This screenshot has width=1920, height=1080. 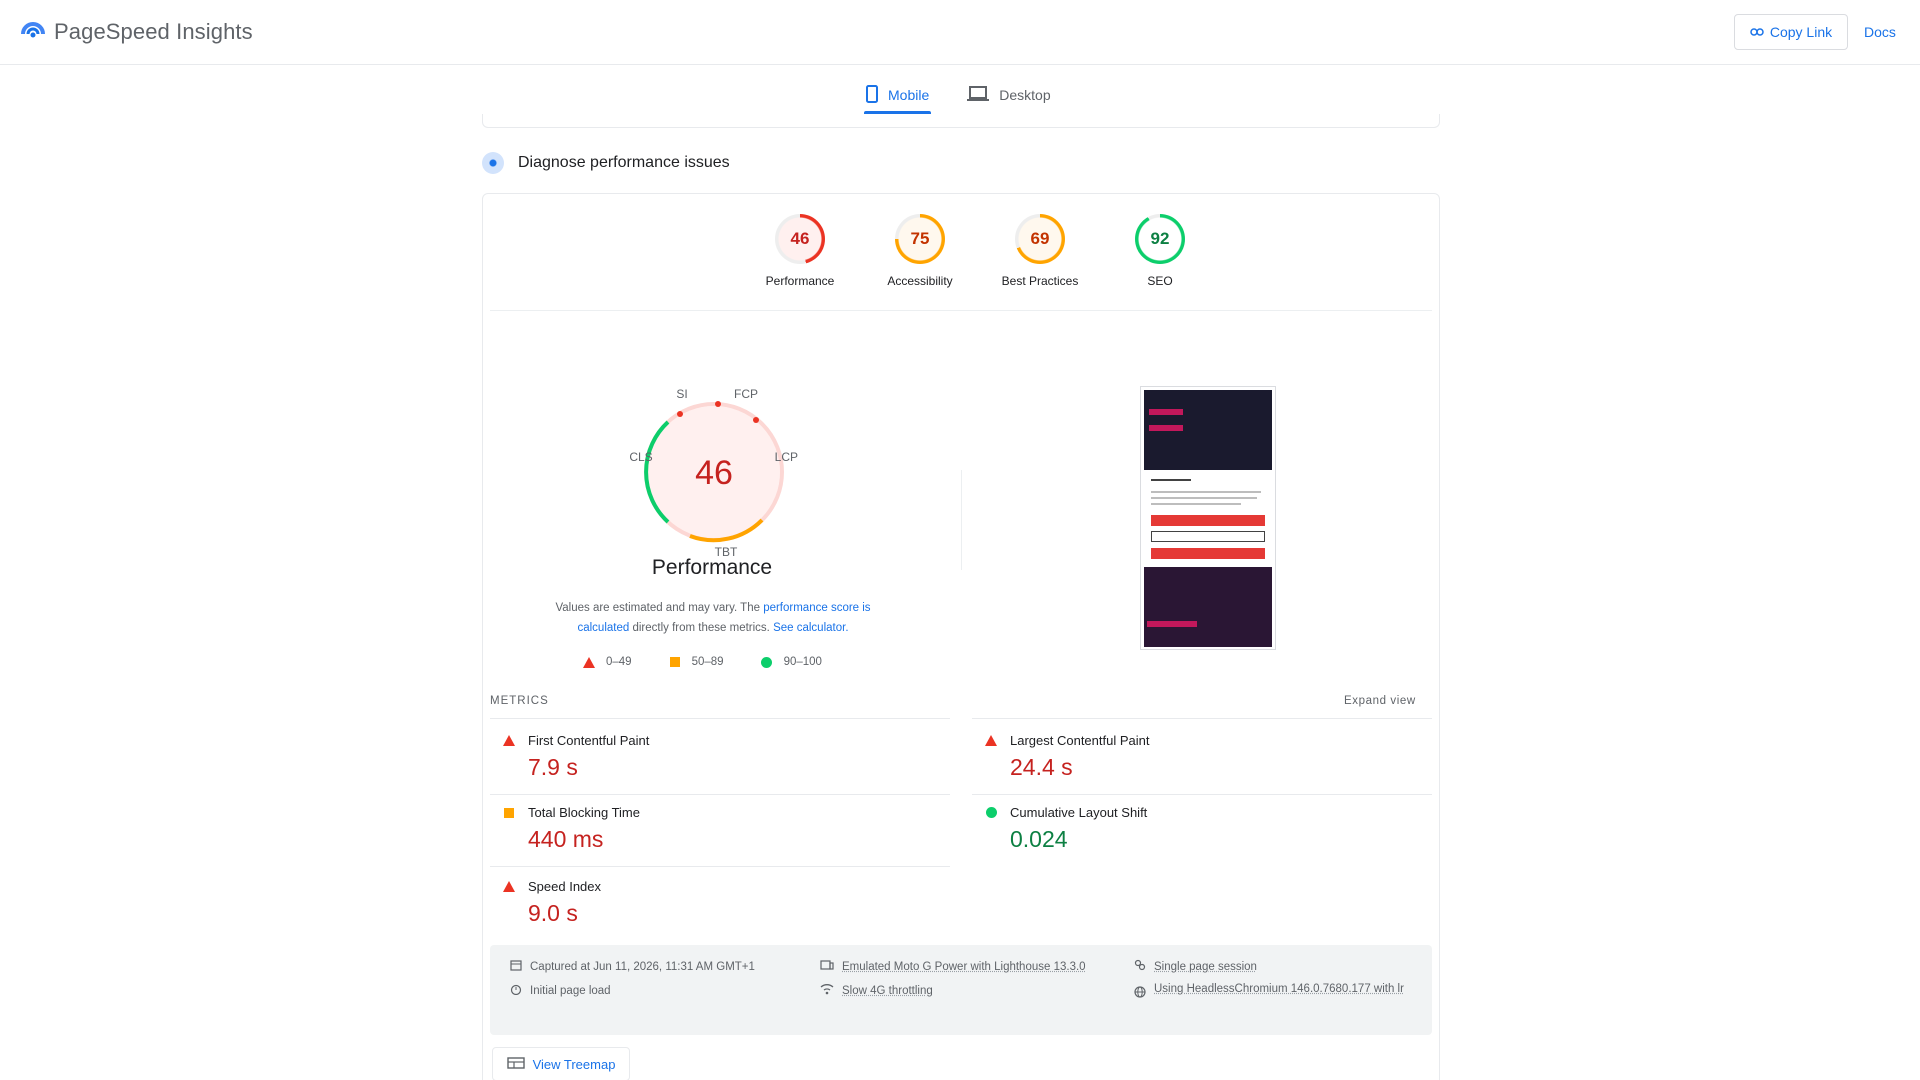 I want to click on tab-mobile-label: Mobile, so click(x=908, y=95).